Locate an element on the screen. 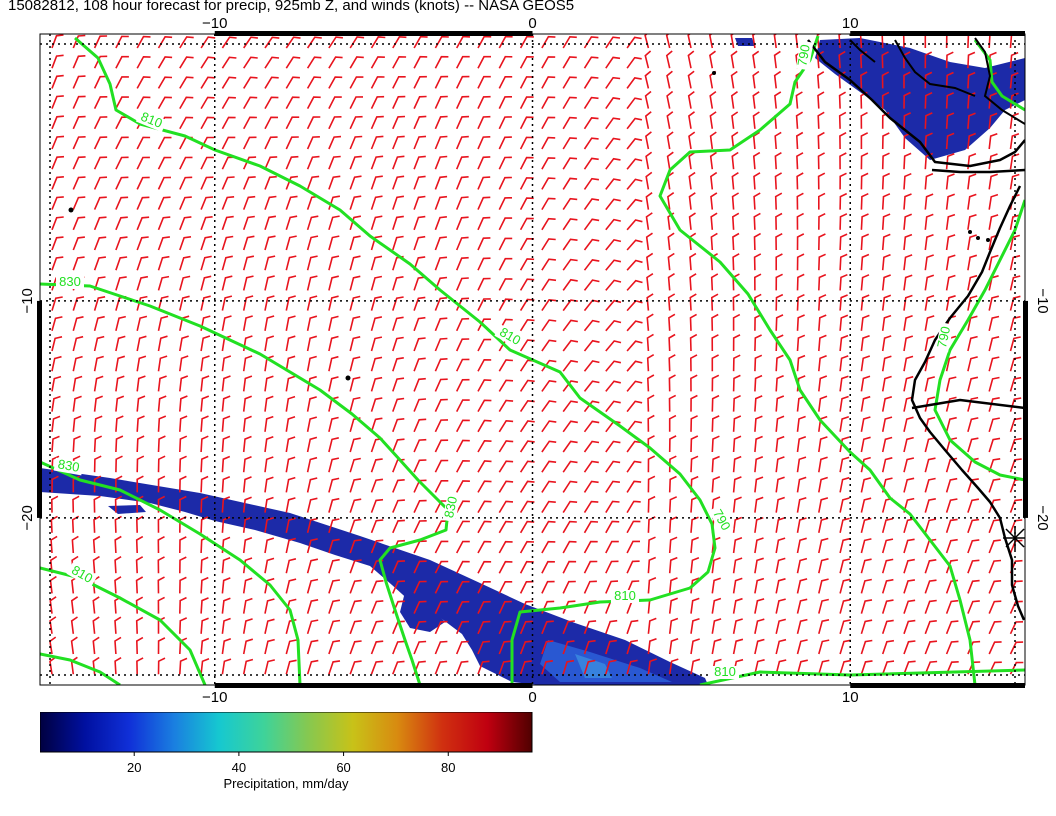  lon-tick-label: 10 is located at coordinates (850, 697).